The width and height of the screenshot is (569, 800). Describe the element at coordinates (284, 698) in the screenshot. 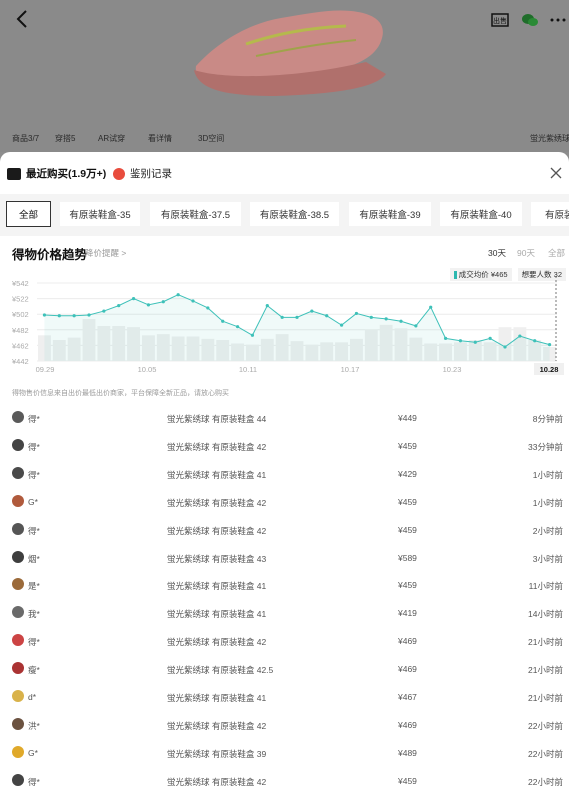

I see `purchase-row: d* 蛍光紫绣球 有原装鞋盒 41 ¥467 21小时前` at that location.